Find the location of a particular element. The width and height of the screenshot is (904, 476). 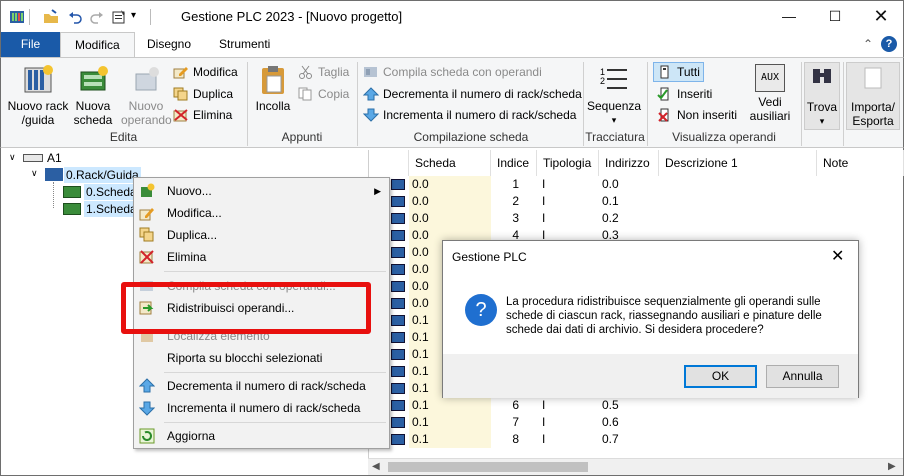

operand-icon is located at coordinates (146, 80).